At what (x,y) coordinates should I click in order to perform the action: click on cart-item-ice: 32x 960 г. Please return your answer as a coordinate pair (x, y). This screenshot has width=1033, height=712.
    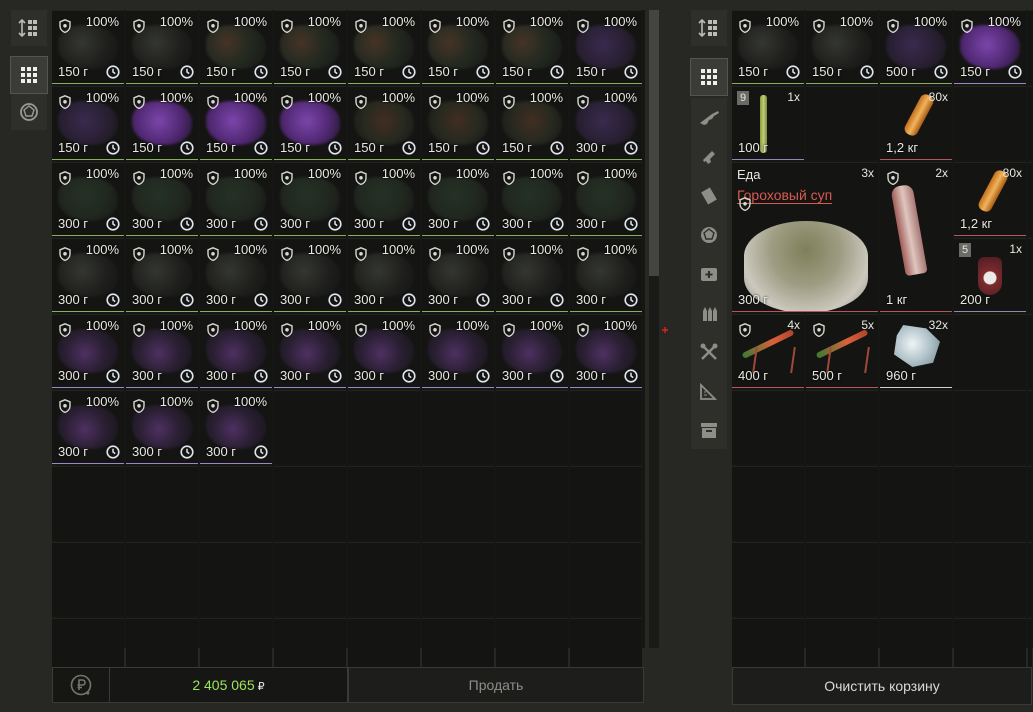
    Looking at the image, I should click on (916, 351).